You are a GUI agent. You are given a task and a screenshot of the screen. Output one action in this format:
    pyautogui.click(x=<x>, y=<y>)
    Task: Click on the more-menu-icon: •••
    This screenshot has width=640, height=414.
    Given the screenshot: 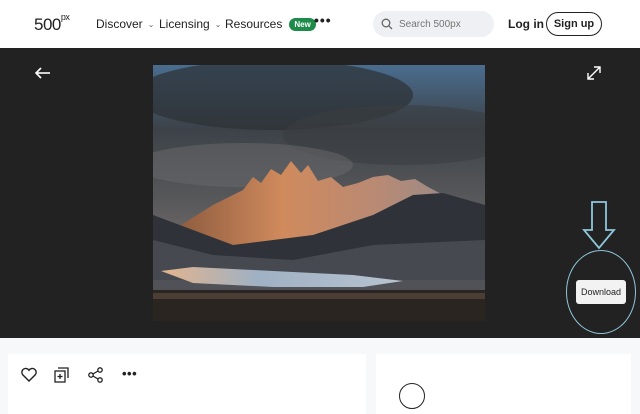 What is the action you would take?
    pyautogui.click(x=323, y=20)
    